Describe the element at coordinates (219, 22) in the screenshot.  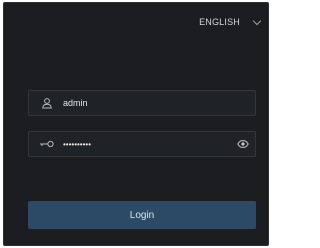
I see `language-label: ENGLISH` at that location.